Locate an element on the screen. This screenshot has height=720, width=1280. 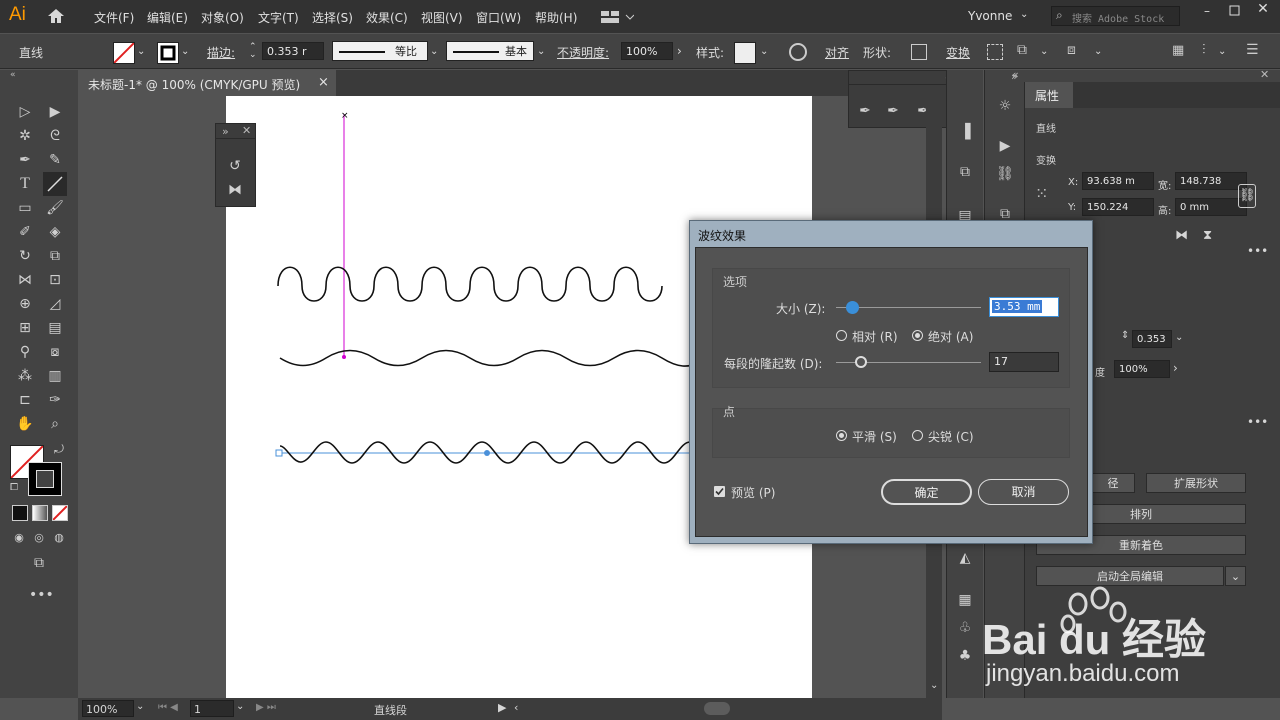
close-window-button: ✕ is located at coordinates (1263, 9).